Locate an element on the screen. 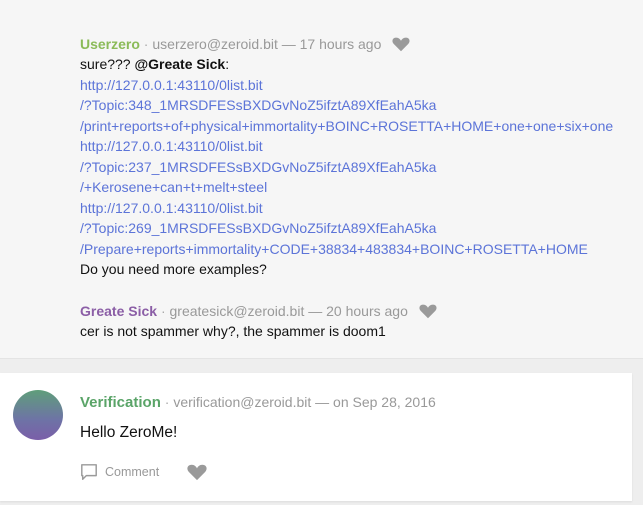 The height and width of the screenshot is (505, 643). post-body: Hello ZeroMe! is located at coordinates (129, 432).